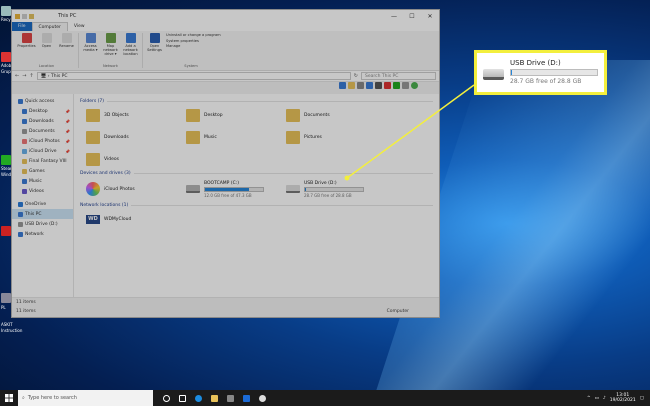  Describe the element at coordinates (546, 81) in the screenshot. I see `callout-subtitle: 28.7 GB free of 28.8 GB` at that location.